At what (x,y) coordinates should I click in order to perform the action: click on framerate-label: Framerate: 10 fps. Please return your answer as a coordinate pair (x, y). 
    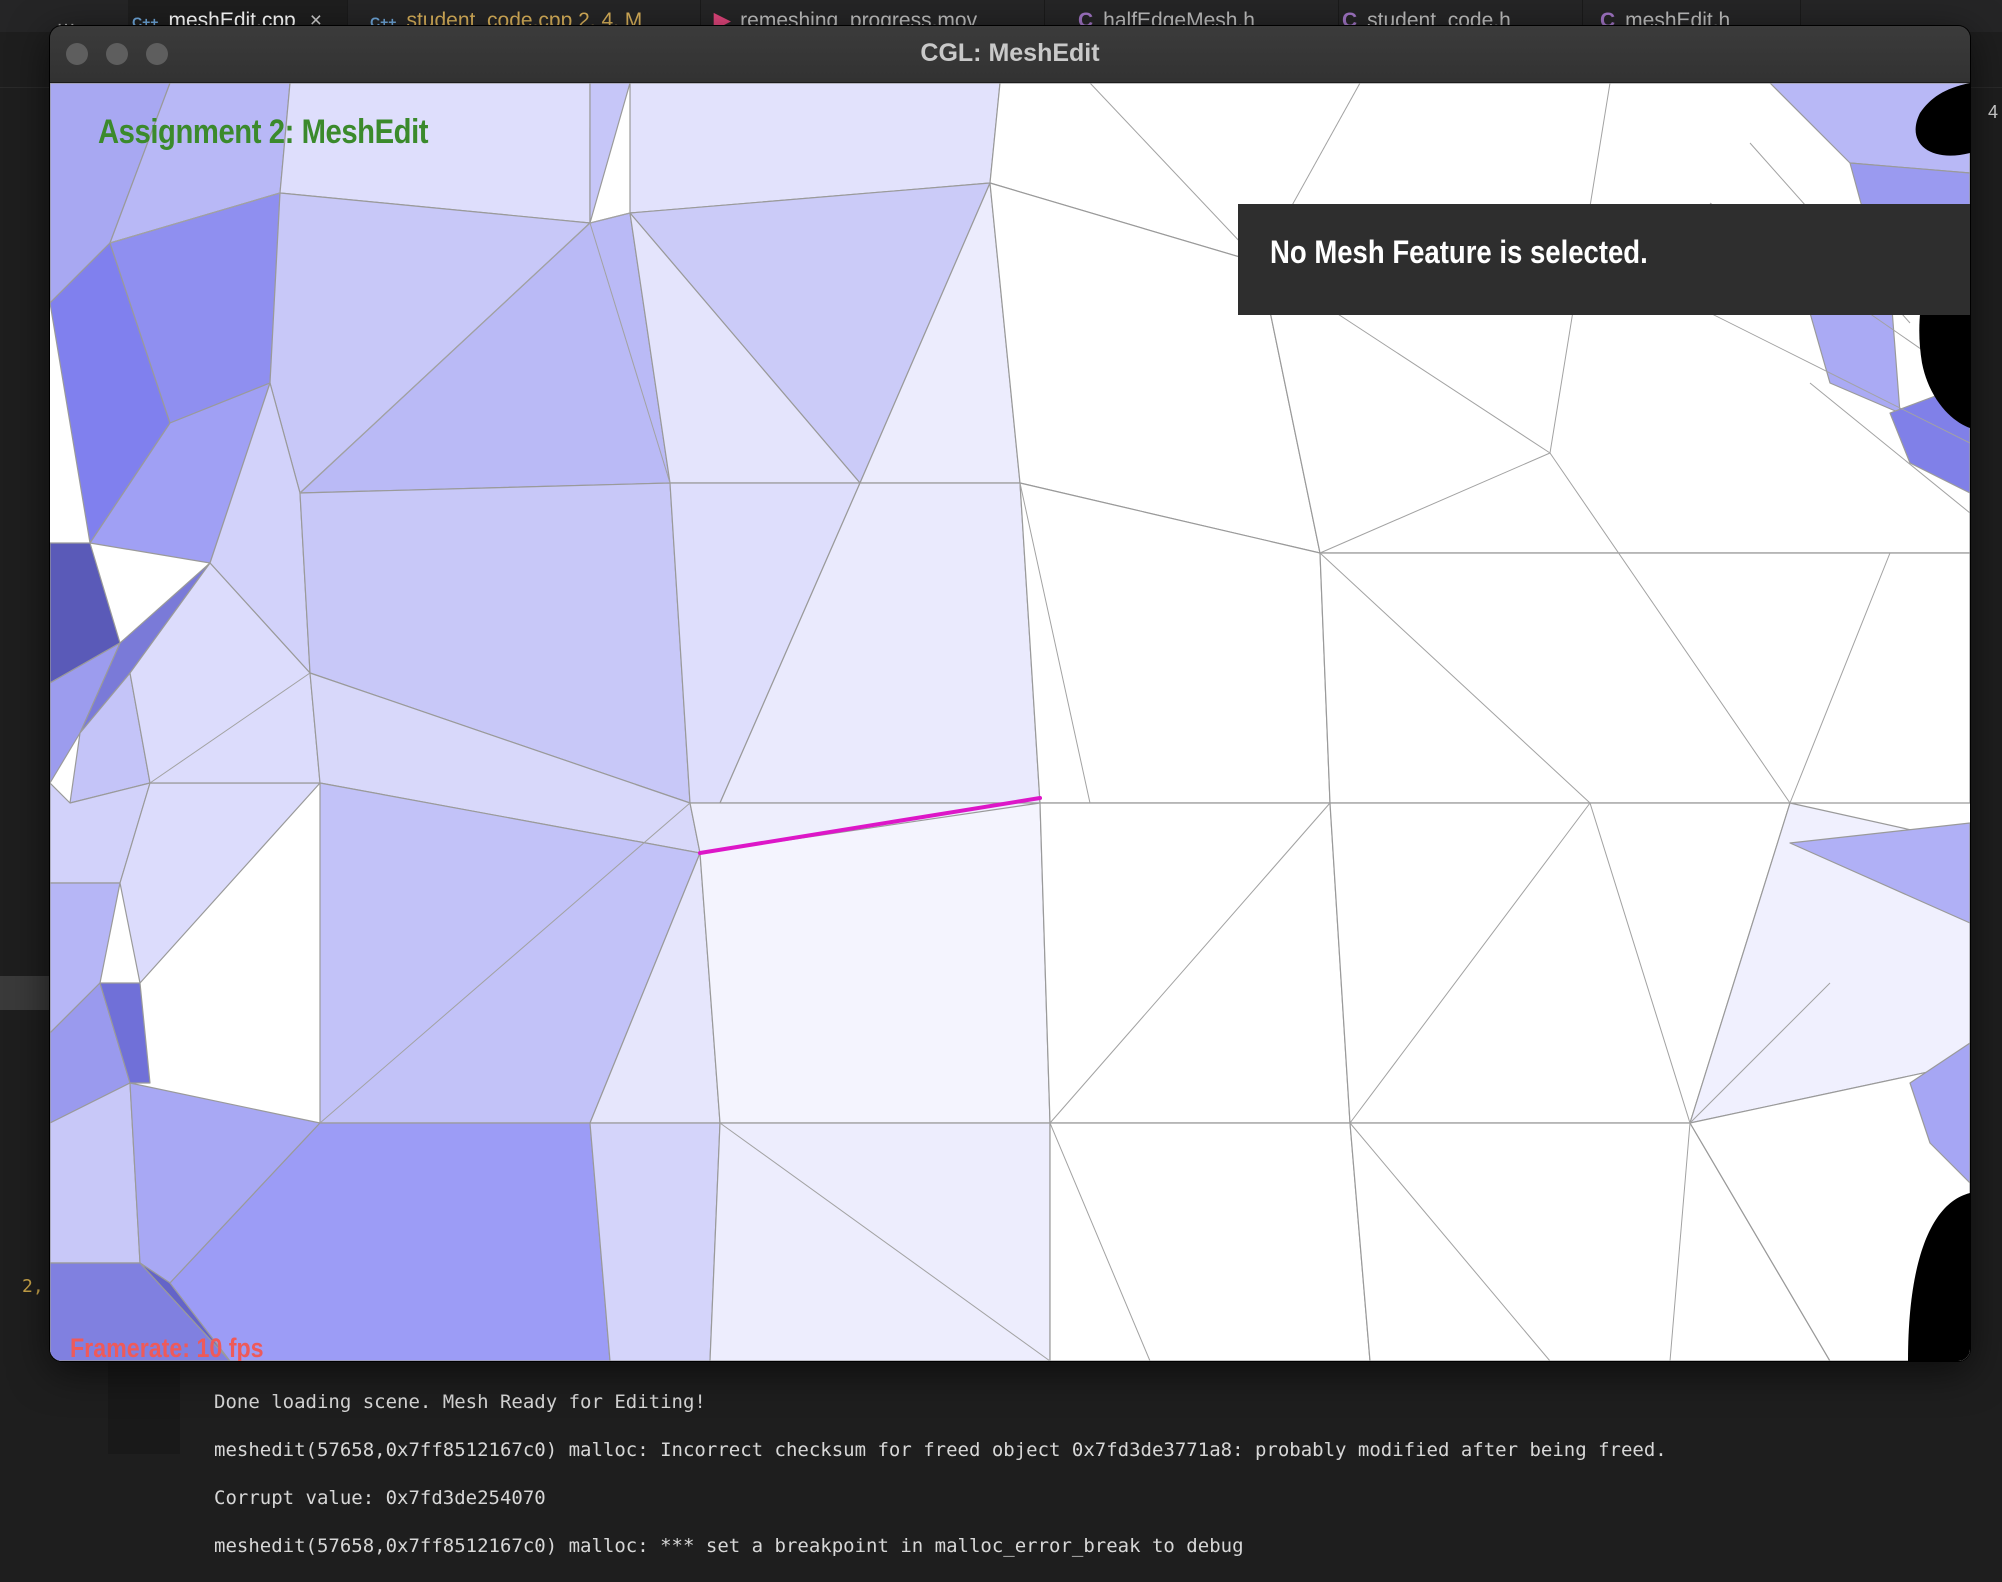
    Looking at the image, I should click on (167, 1347).